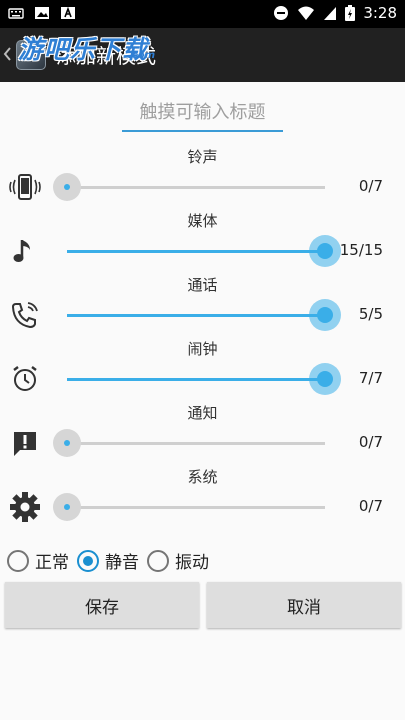  I want to click on ringer-mode-group: 正常 静音 振动, so click(112, 560).